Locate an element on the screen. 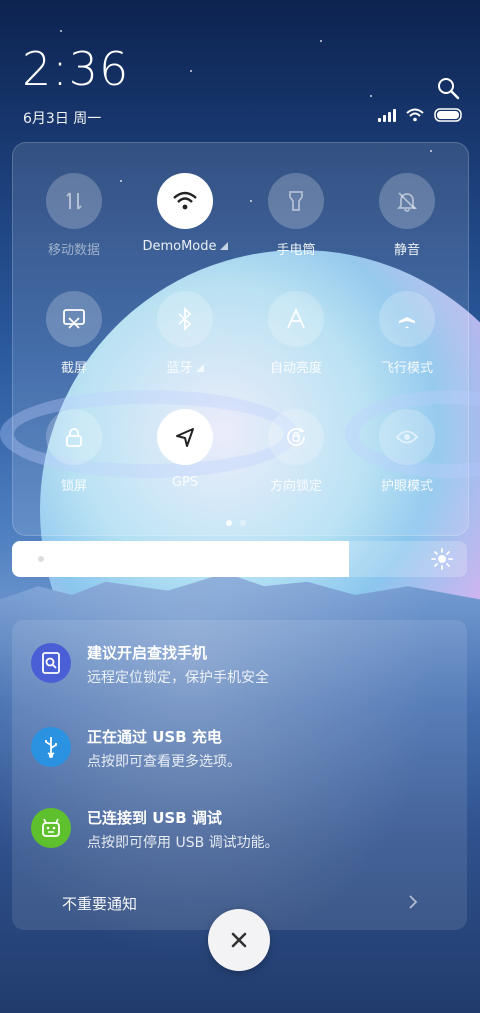 This screenshot has width=480, height=1013. eye-icon is located at coordinates (407, 437).